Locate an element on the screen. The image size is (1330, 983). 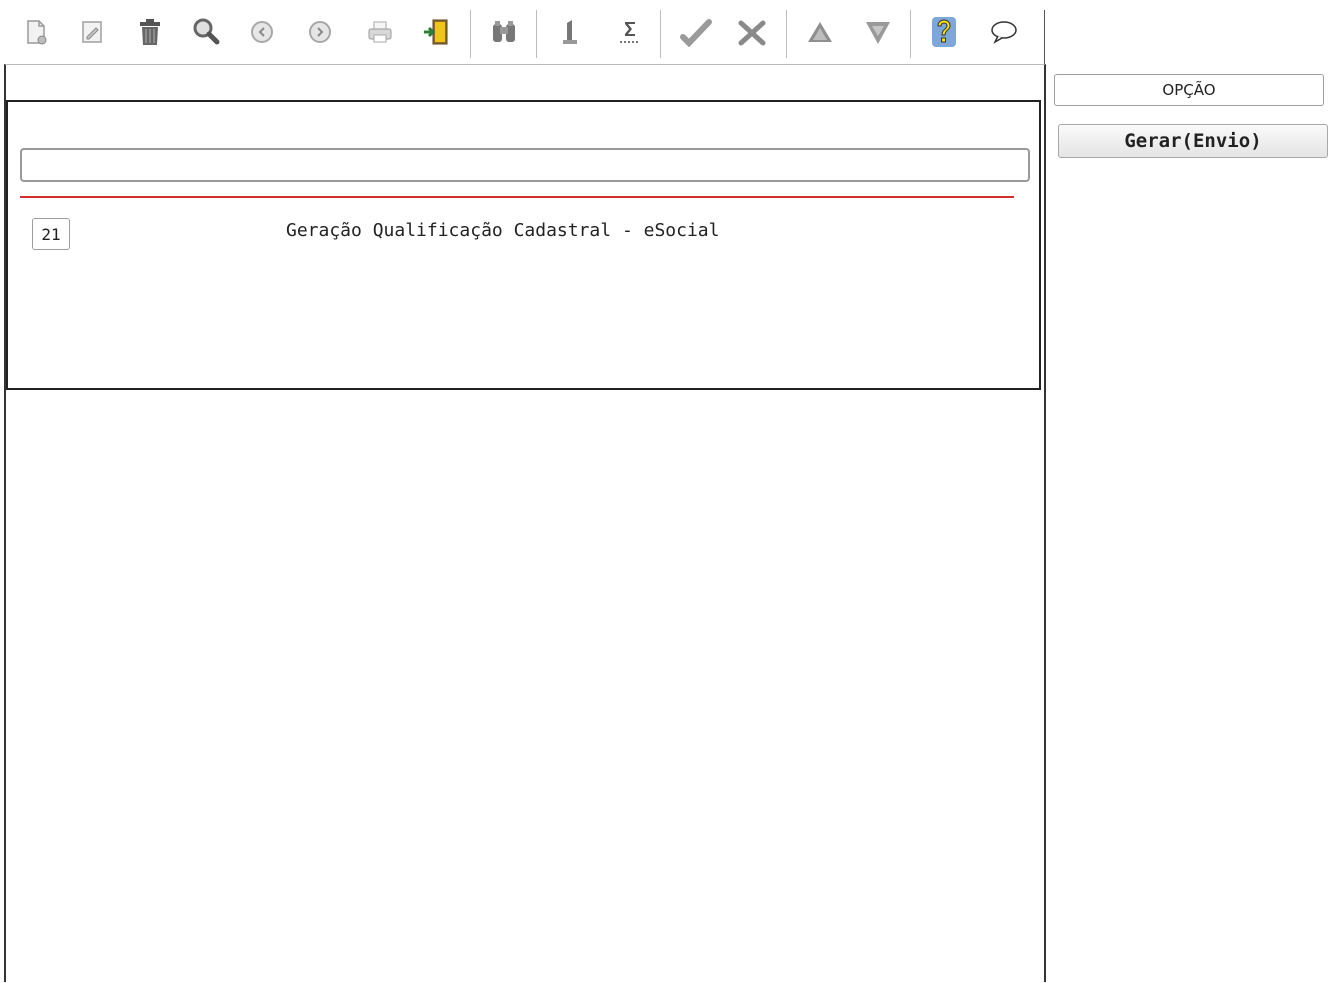
previous-arrow-icon is located at coordinates (262, 32).